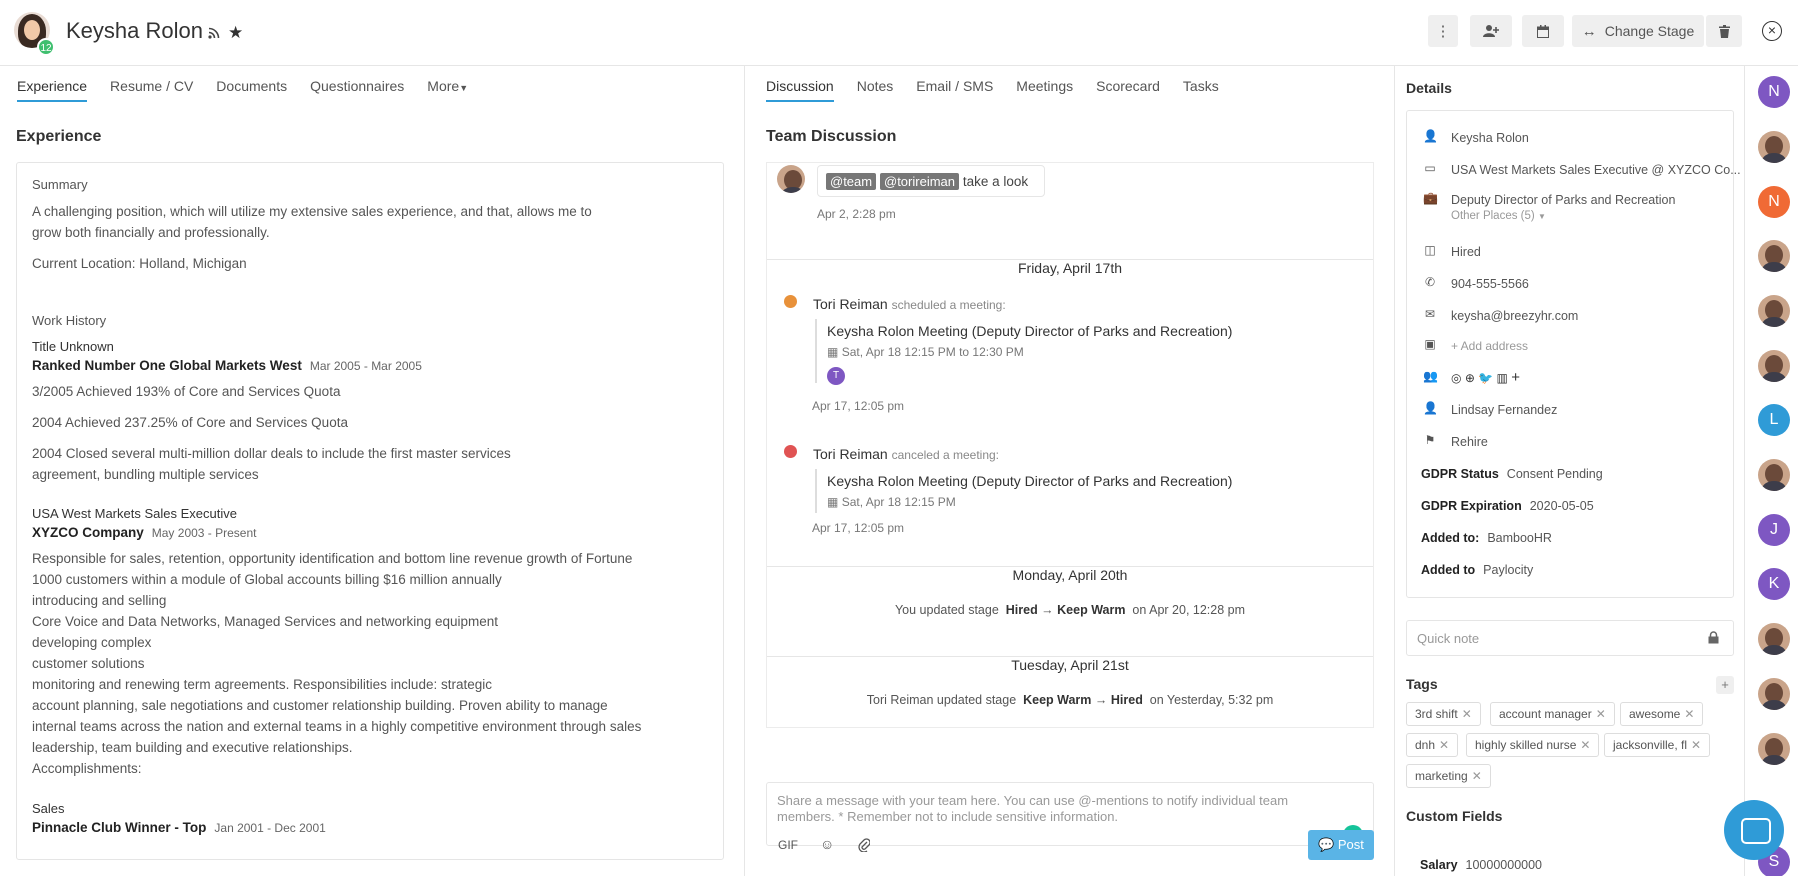 This screenshot has height=876, width=1798. I want to click on instagram-icon: ◎, so click(1456, 378).